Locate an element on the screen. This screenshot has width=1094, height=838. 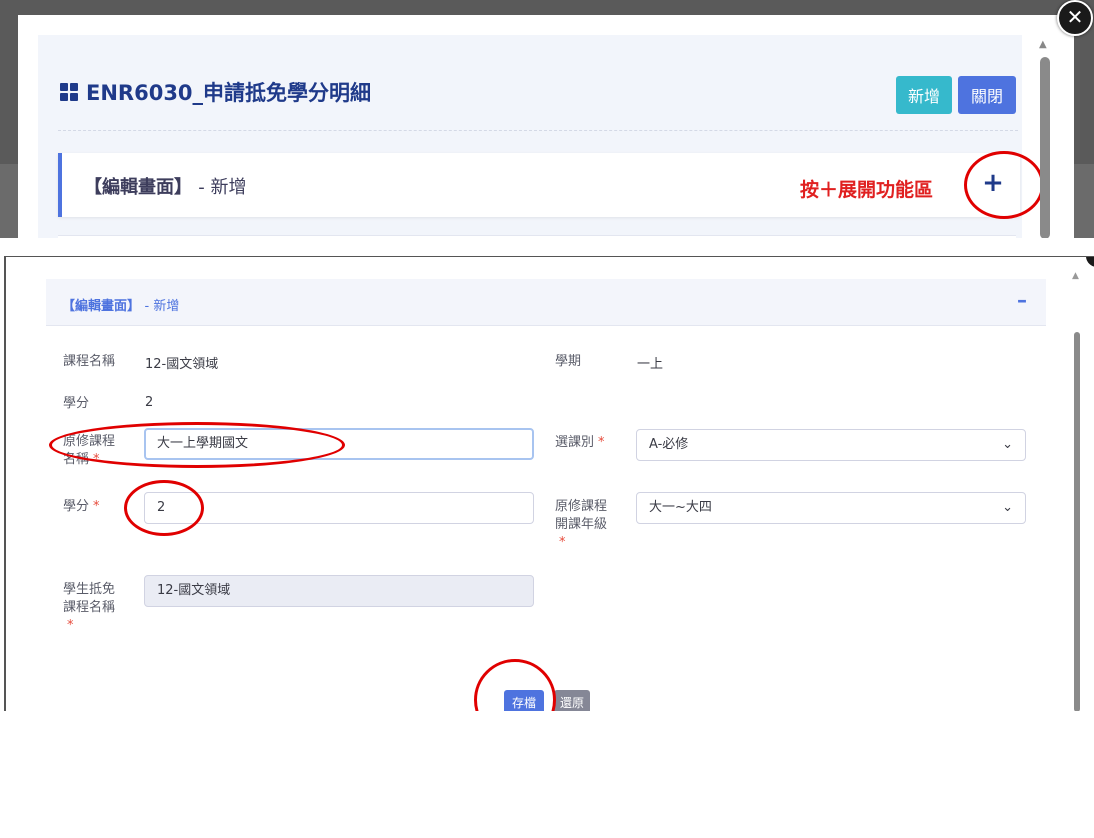
credit-value: 2 is located at coordinates (149, 402).